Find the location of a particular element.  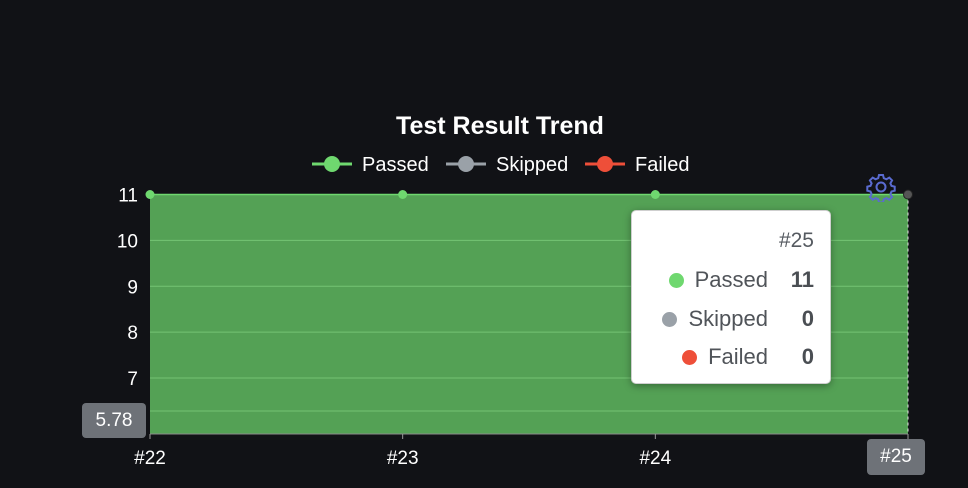

x-tick-label: #22 is located at coordinates (150, 458).